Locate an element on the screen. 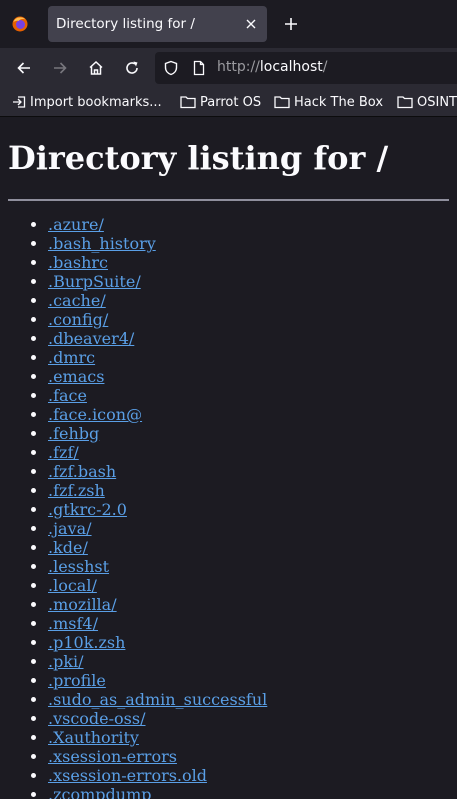  bookmark-label: Hack The Box is located at coordinates (339, 102).